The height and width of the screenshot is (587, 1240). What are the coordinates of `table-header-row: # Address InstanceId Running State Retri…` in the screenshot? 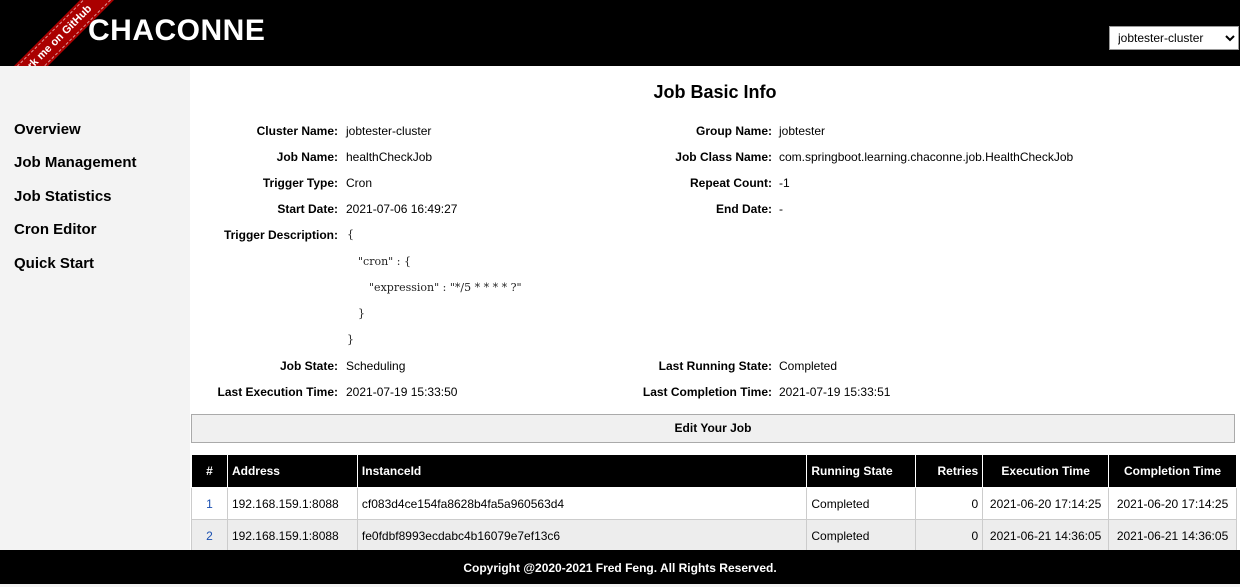 It's located at (714, 471).